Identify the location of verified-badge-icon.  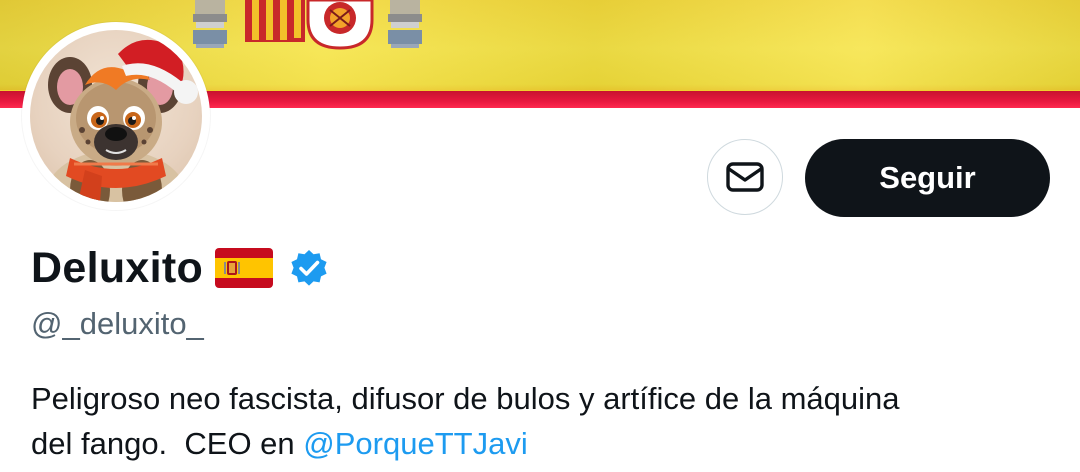
(309, 268).